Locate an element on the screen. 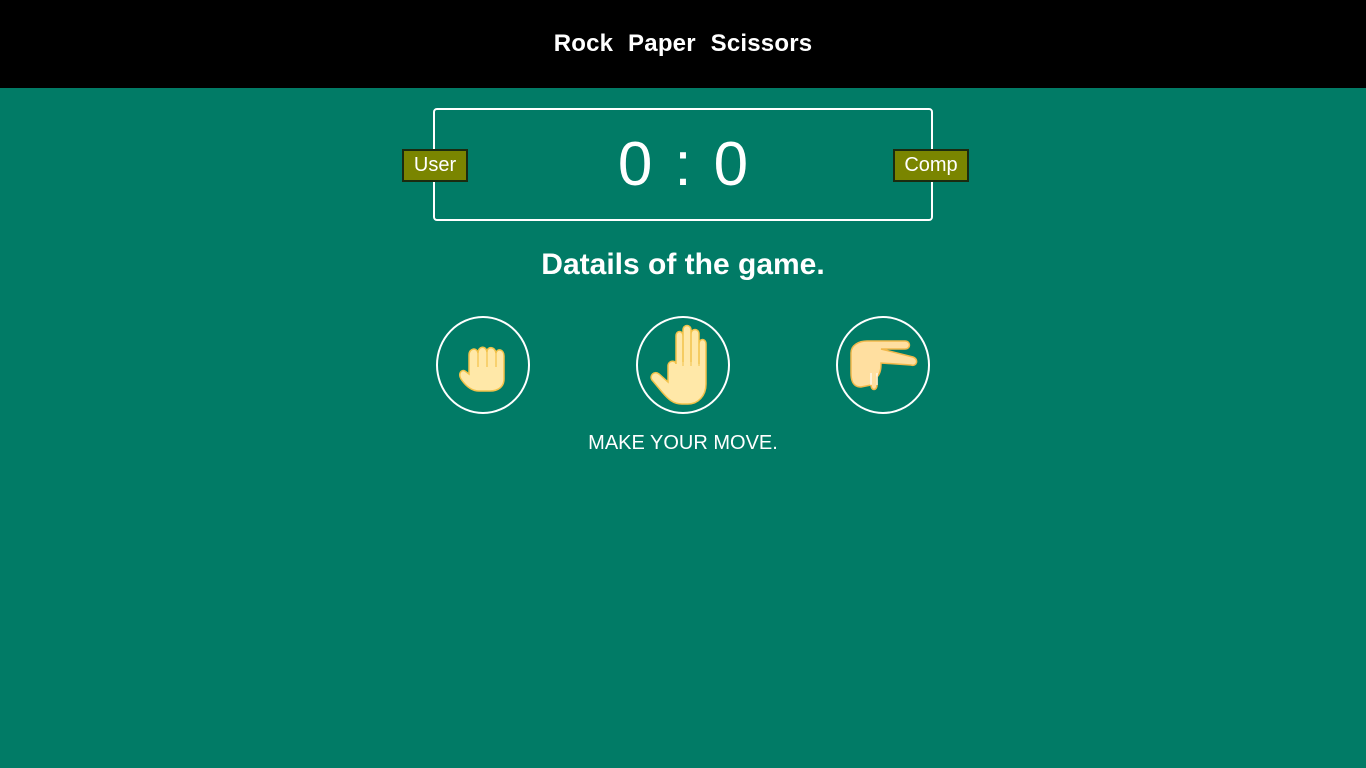 This screenshot has height=768, width=1366. user-badge: User is located at coordinates (435, 165).